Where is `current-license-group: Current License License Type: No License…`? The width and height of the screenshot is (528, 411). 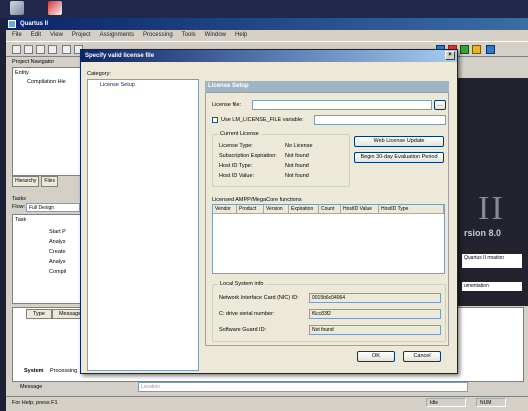
current-license-group: Current License License Type: No License… is located at coordinates (281, 159).